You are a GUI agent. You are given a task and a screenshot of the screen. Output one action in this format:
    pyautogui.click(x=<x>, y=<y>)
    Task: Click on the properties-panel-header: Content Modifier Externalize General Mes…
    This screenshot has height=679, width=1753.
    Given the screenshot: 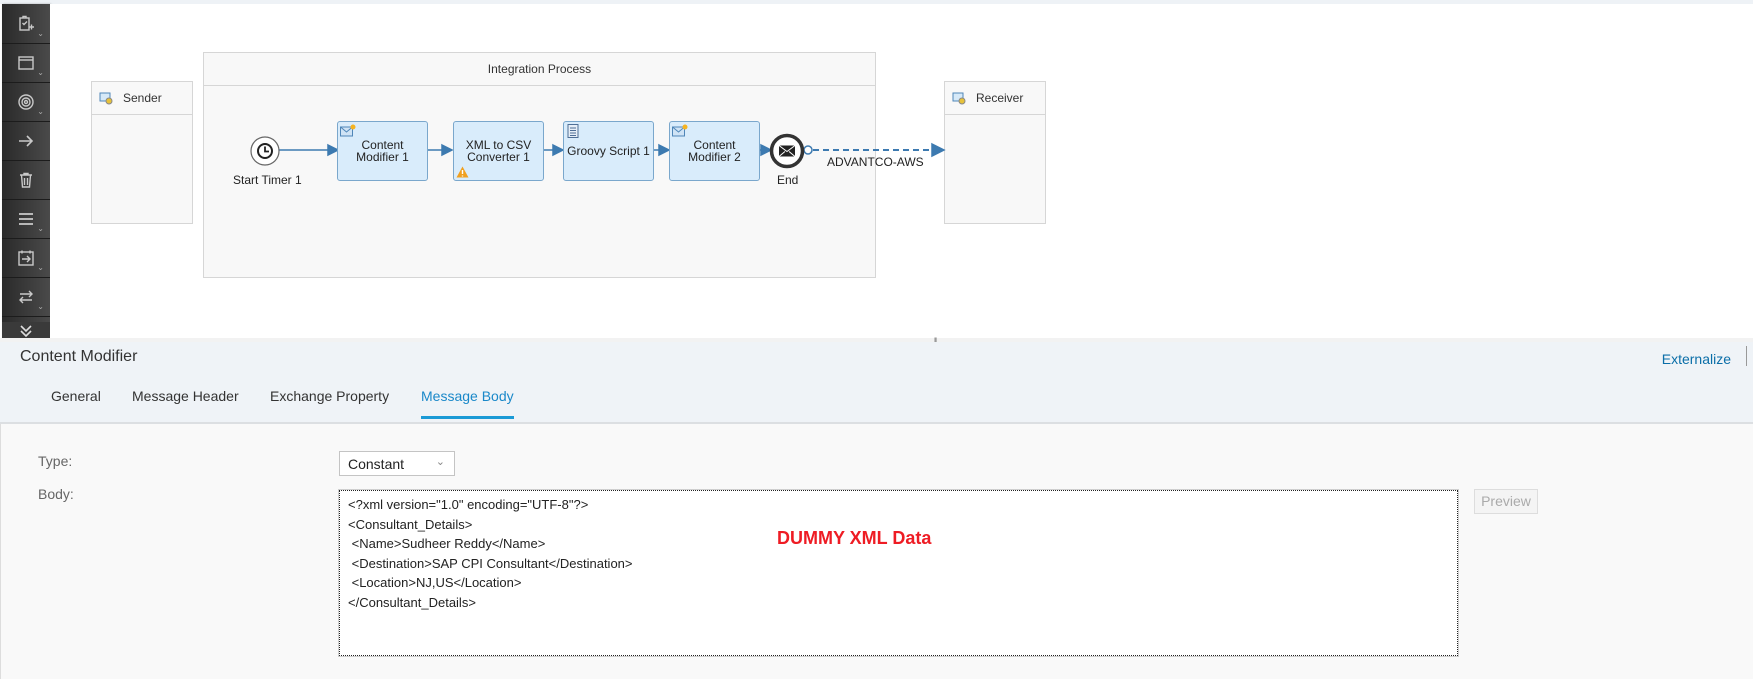 What is the action you would take?
    pyautogui.click(x=876, y=383)
    